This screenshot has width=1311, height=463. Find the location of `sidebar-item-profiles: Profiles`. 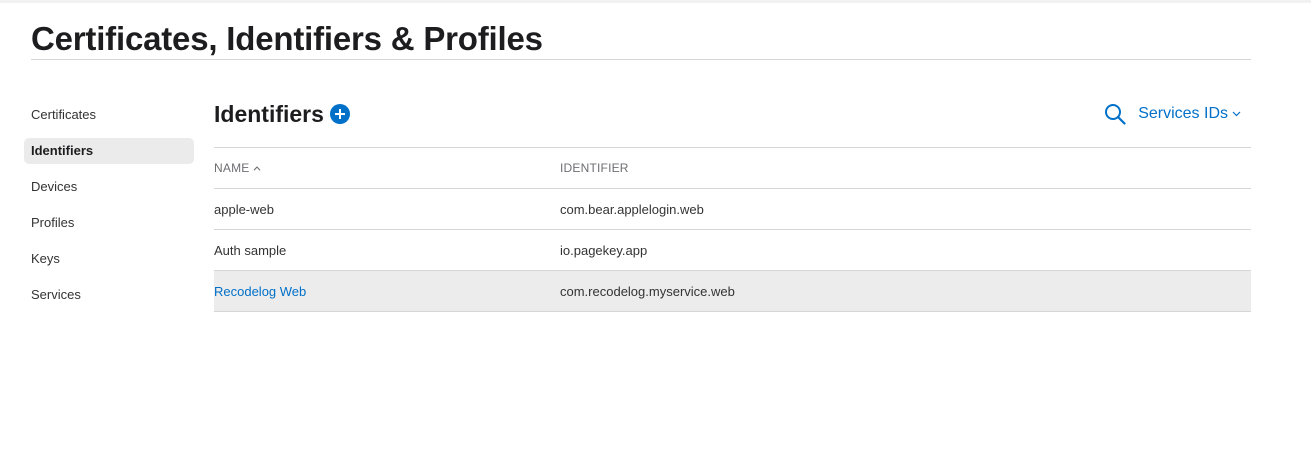

sidebar-item-profiles: Profiles is located at coordinates (109, 223).